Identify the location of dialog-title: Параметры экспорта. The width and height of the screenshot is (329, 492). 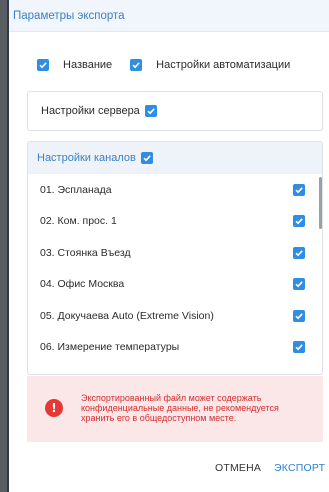
(69, 15).